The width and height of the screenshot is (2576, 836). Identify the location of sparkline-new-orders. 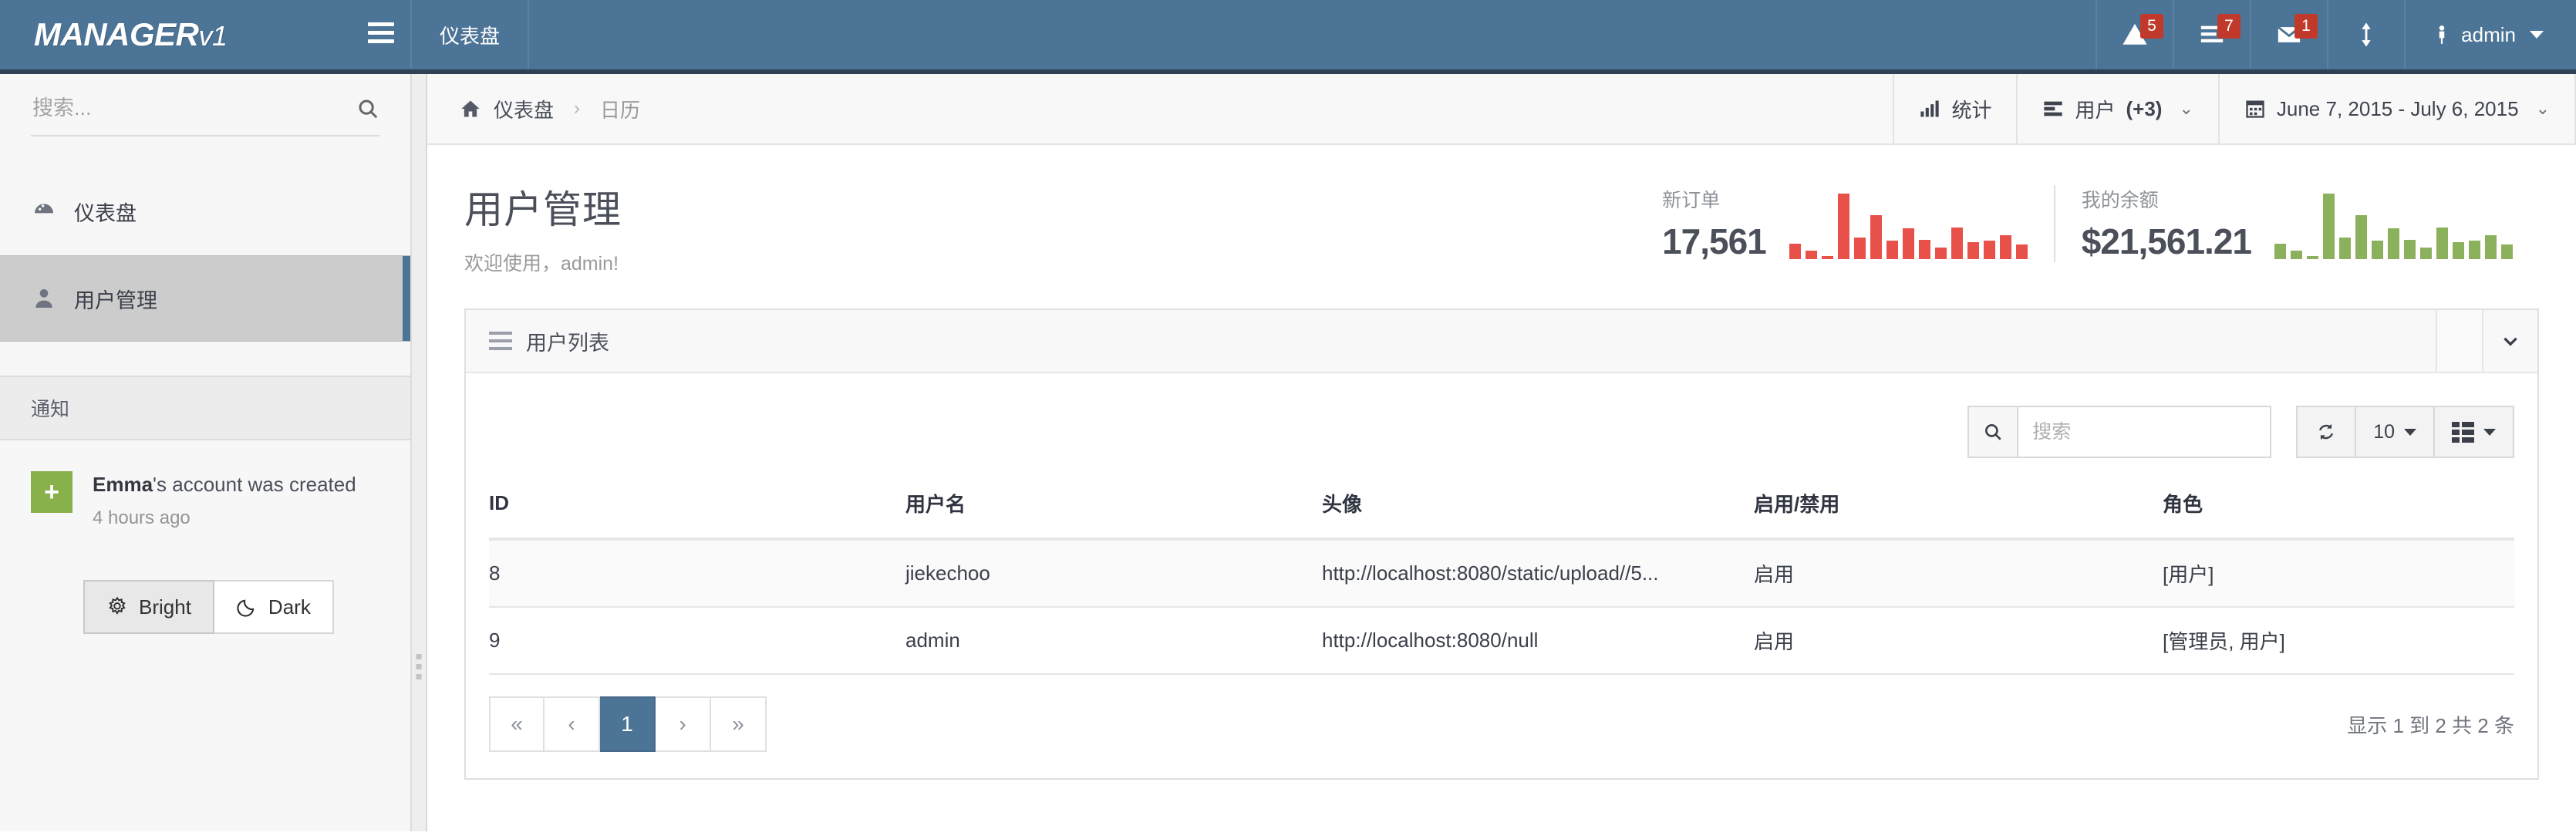
(1908, 223).